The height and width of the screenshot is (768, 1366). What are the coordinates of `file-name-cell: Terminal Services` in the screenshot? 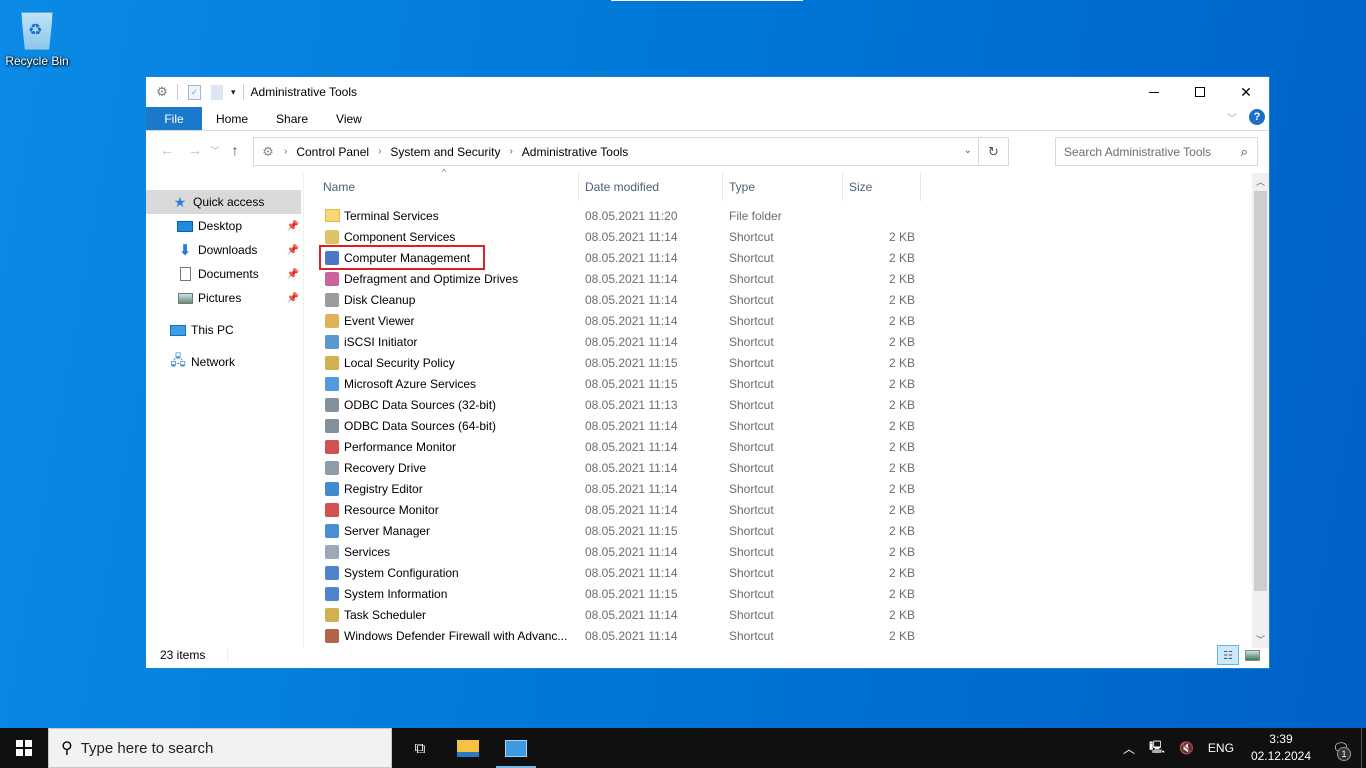 It's located at (381, 215).